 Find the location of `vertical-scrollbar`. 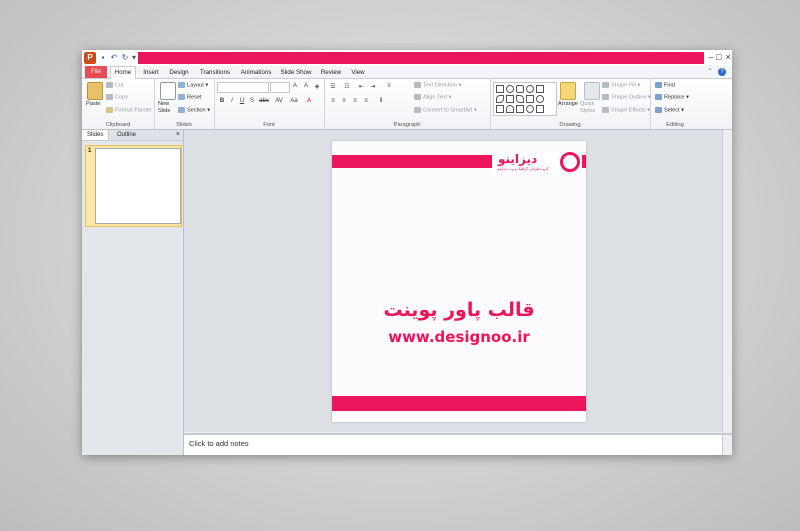

vertical-scrollbar is located at coordinates (727, 281).